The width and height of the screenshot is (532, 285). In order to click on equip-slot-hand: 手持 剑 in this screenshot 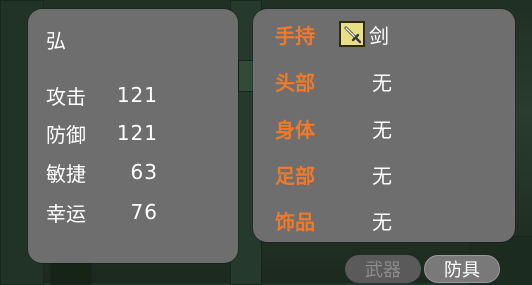, I will do `click(332, 34)`.